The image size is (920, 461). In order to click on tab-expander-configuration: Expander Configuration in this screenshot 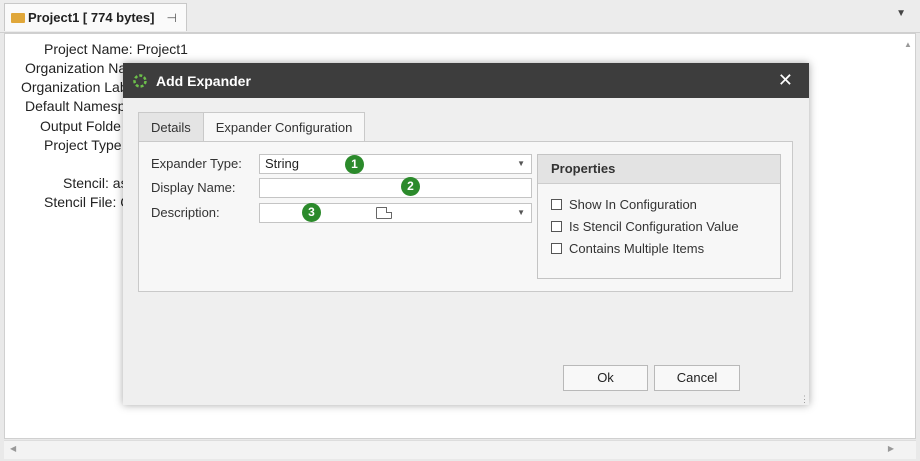, I will do `click(284, 127)`.